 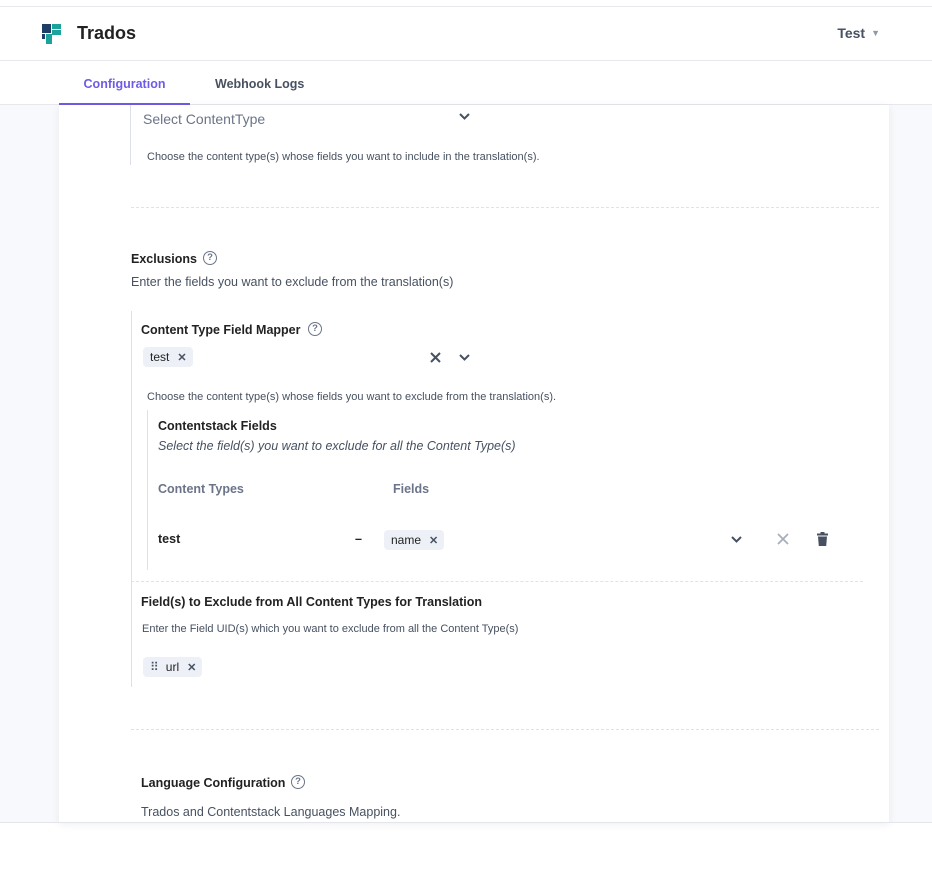 What do you see at coordinates (851, 33) in the screenshot?
I see `user-name: Test` at bounding box center [851, 33].